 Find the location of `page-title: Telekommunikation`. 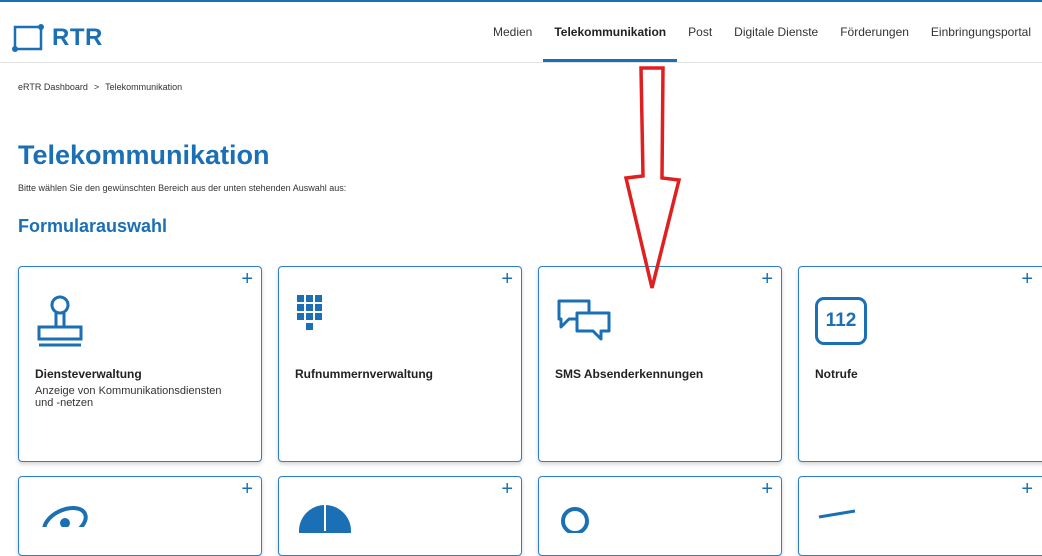

page-title: Telekommunikation is located at coordinates (144, 155).